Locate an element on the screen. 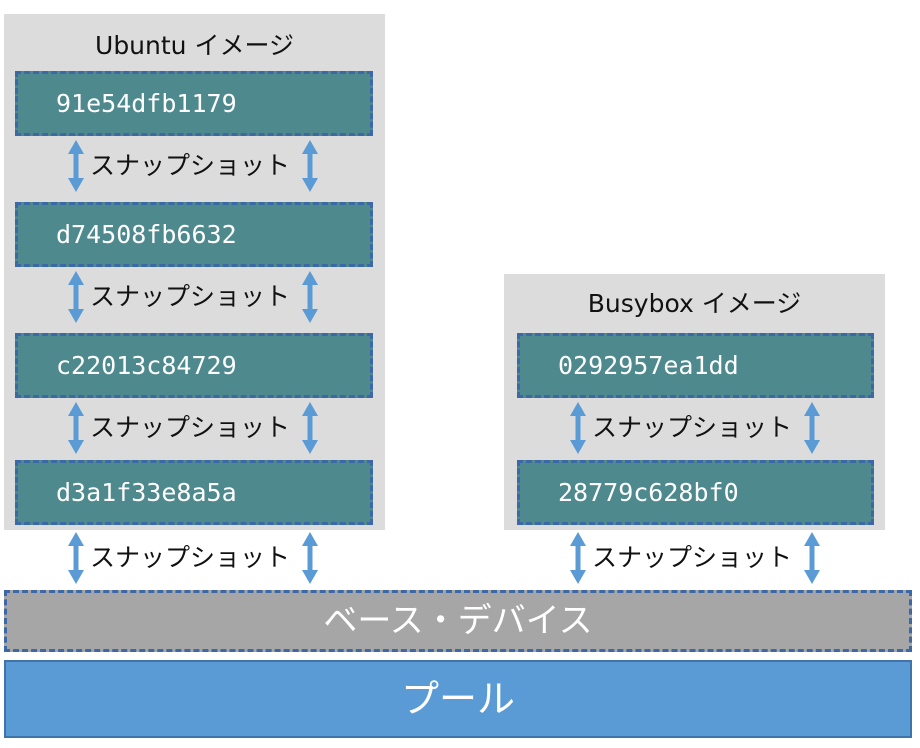 This screenshot has height=748, width=920. ubuntu-snapshot-2: スナップショット is located at coordinates (193, 297).